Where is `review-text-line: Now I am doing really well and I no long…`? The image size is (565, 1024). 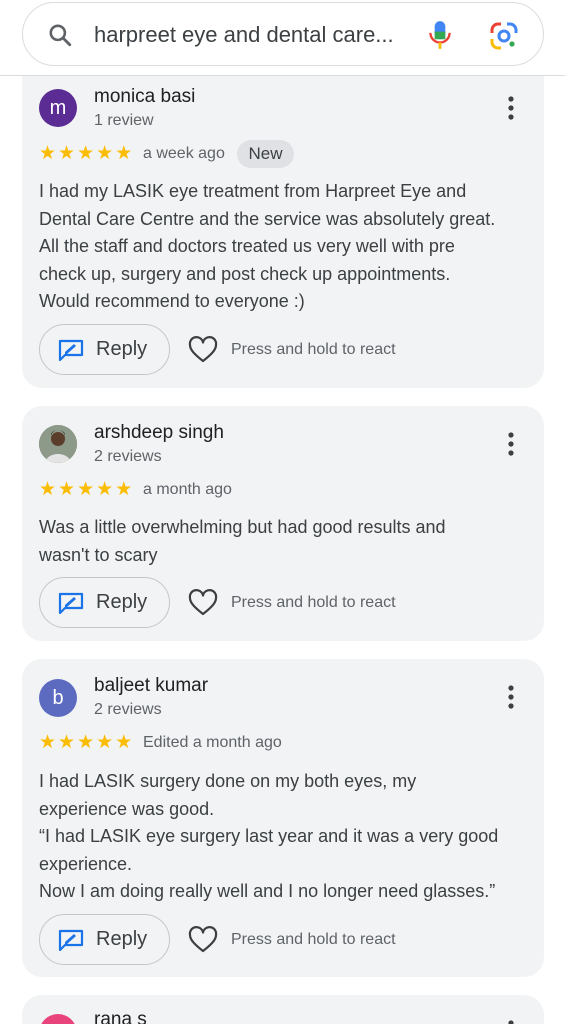
review-text-line: Now I am doing really well and I no long… is located at coordinates (267, 891).